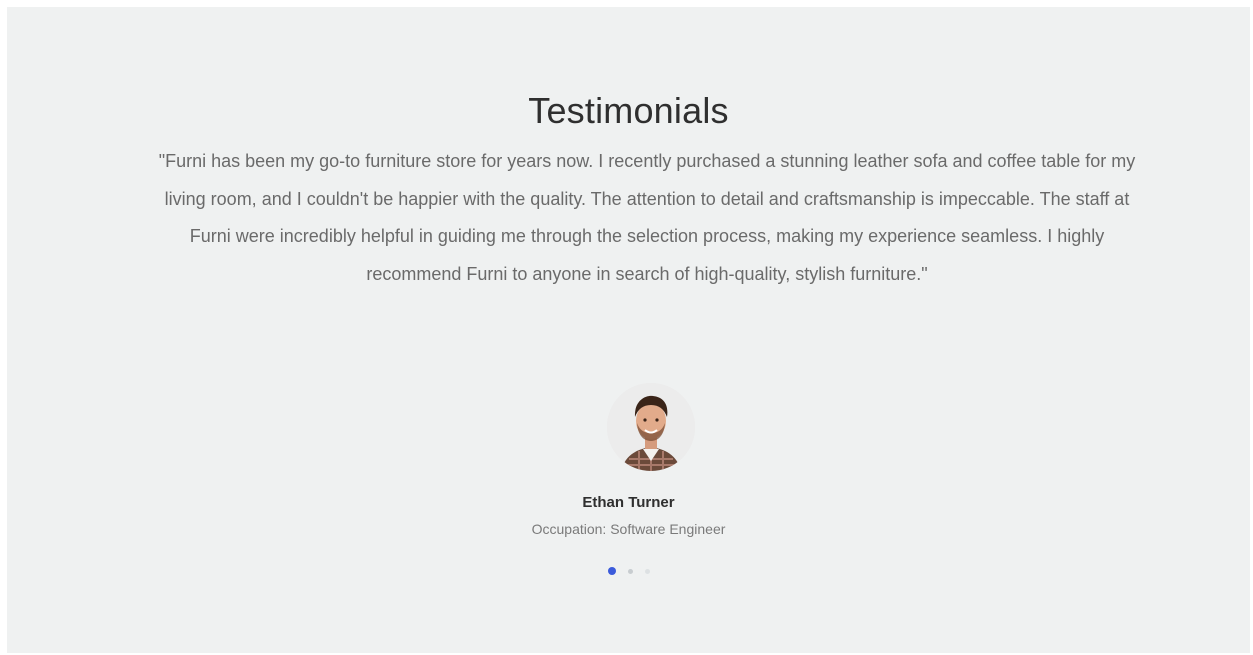 This screenshot has height=655, width=1253. I want to click on author-occupation: Occupation: Software Engineer, so click(628, 529).